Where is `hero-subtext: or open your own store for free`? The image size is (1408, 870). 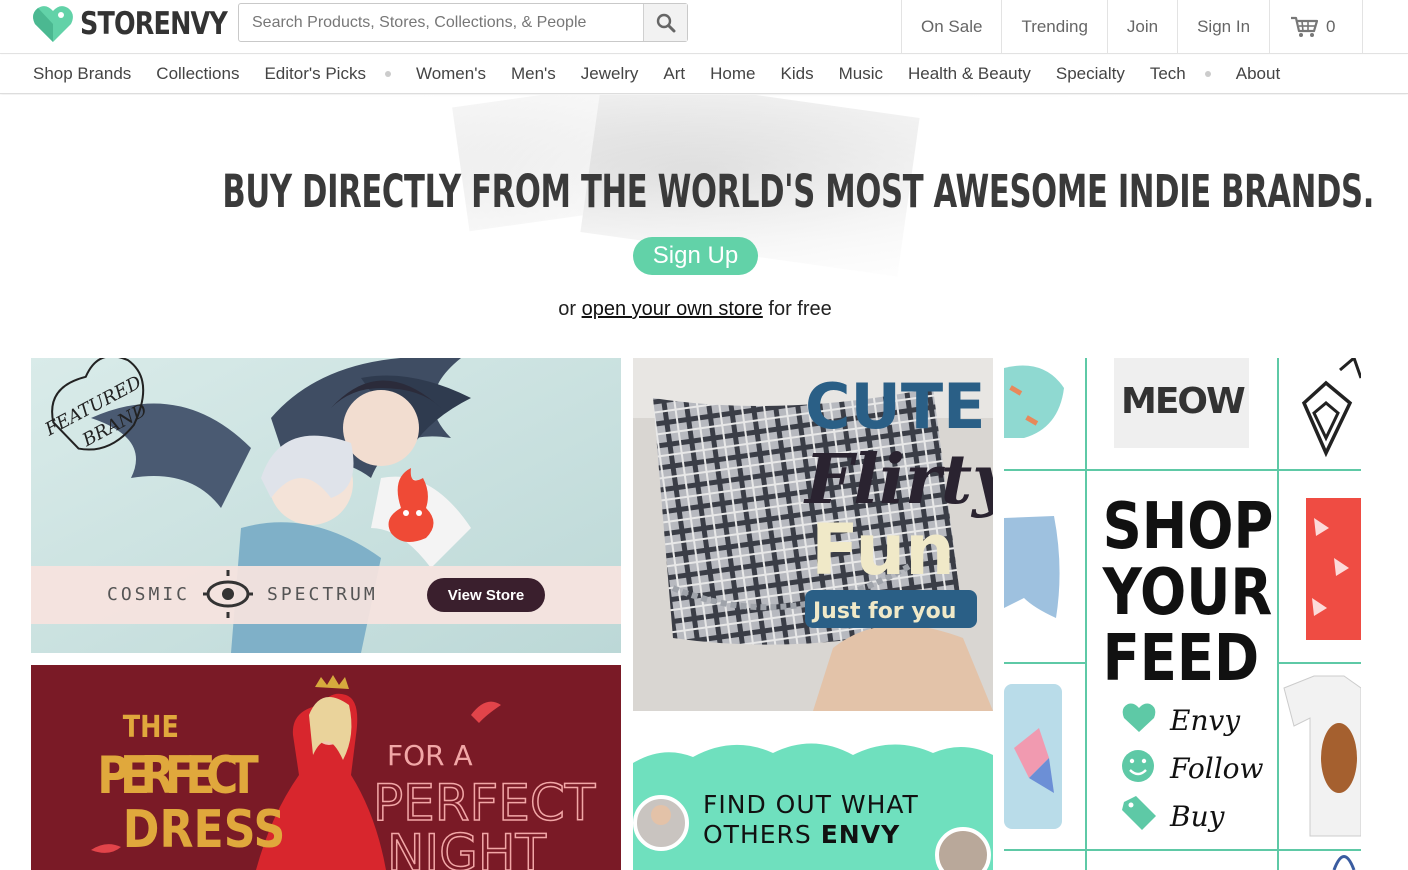
hero-subtext: or open your own store for free is located at coordinates (695, 309).